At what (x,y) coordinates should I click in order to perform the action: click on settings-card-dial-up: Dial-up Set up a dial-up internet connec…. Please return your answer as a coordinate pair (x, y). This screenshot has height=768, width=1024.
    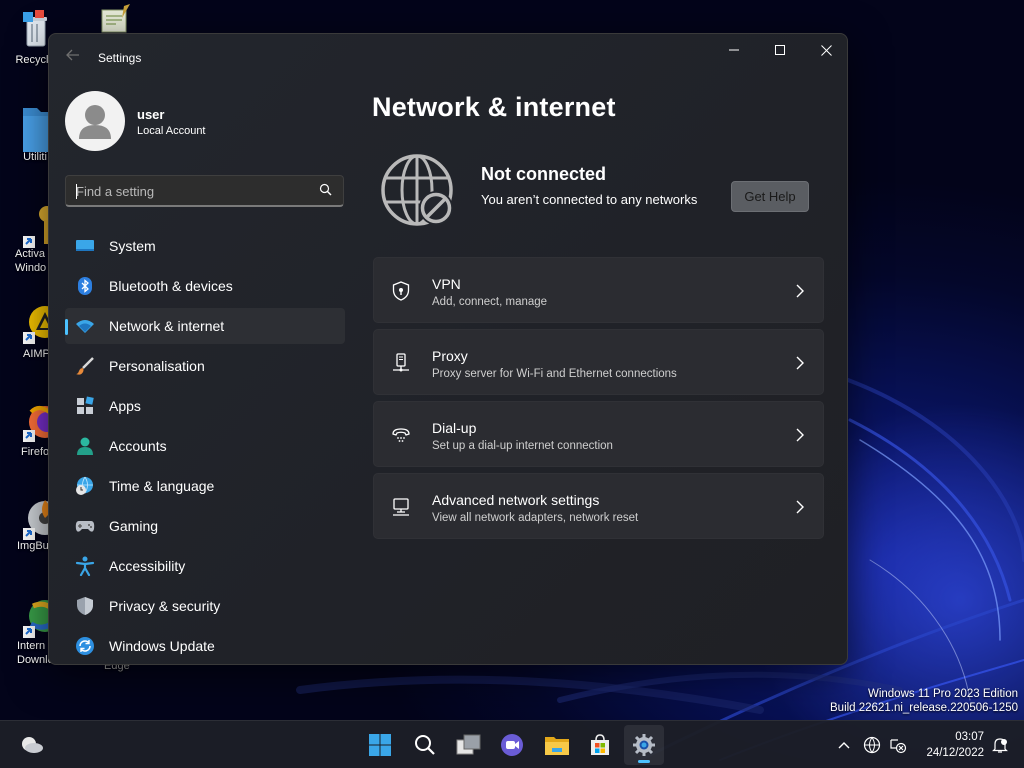
    Looking at the image, I should click on (598, 434).